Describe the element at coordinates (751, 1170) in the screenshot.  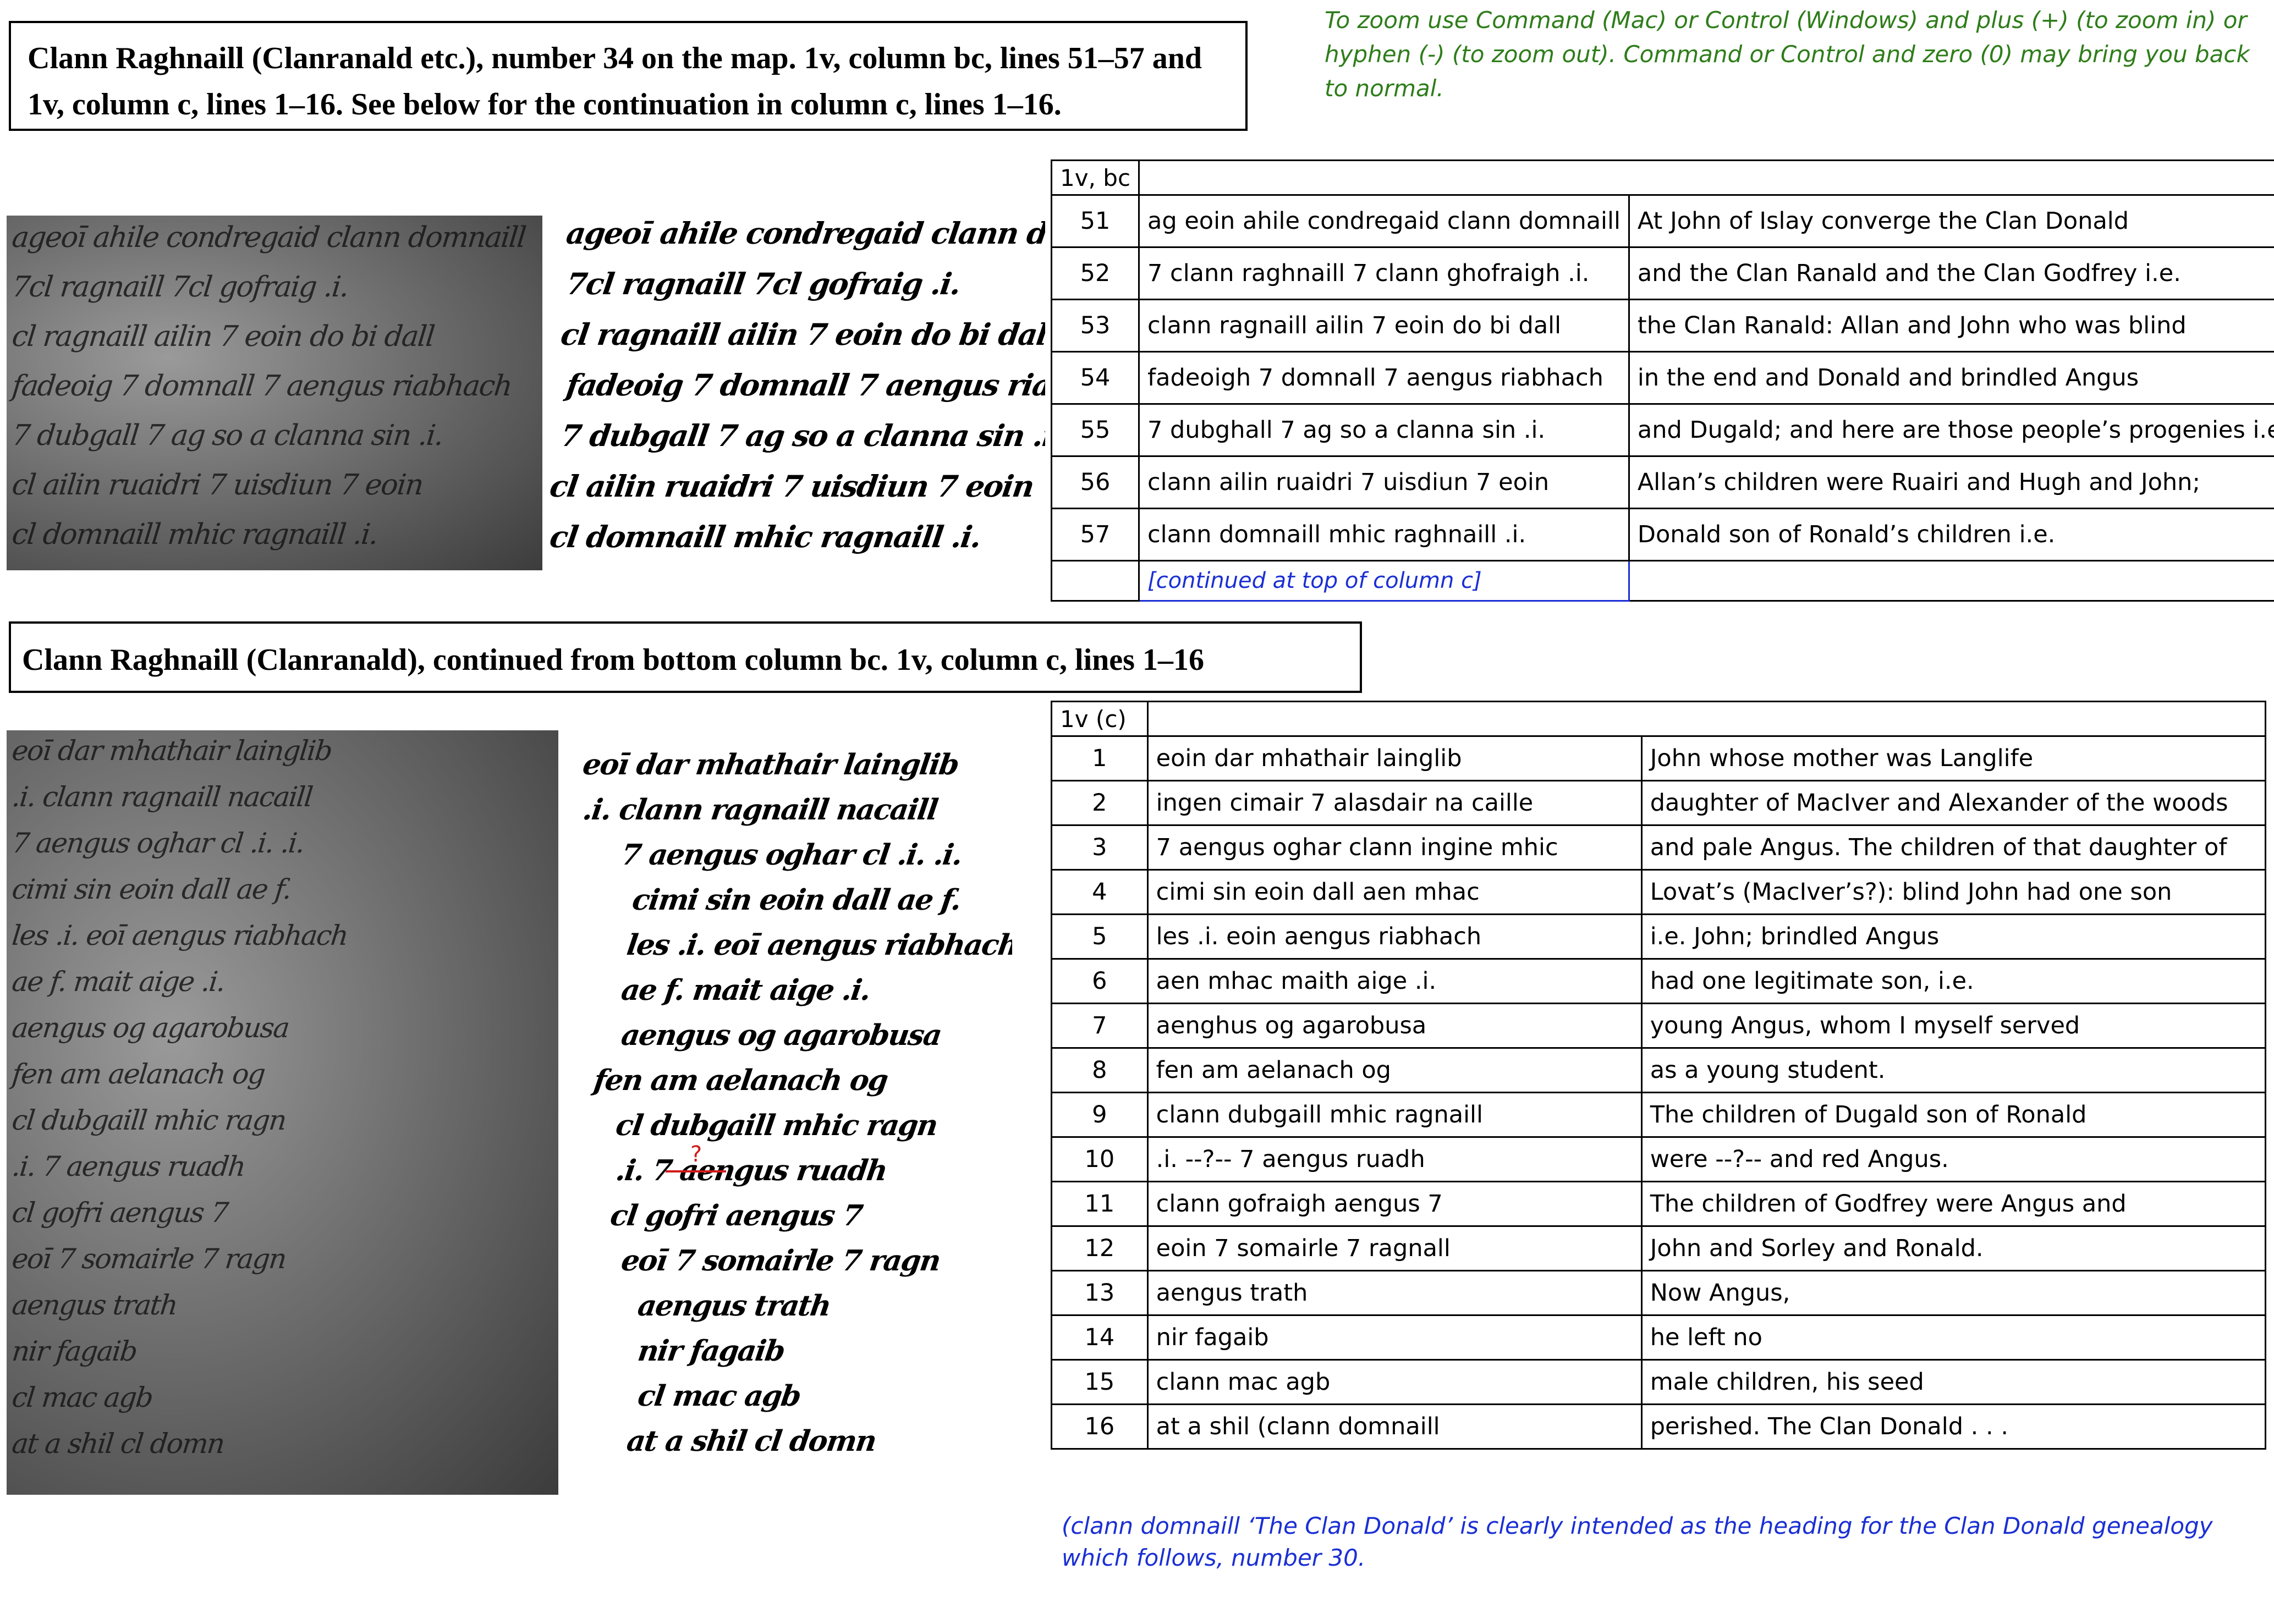
I see `script-line: .i. 7 aengus ruadh` at that location.